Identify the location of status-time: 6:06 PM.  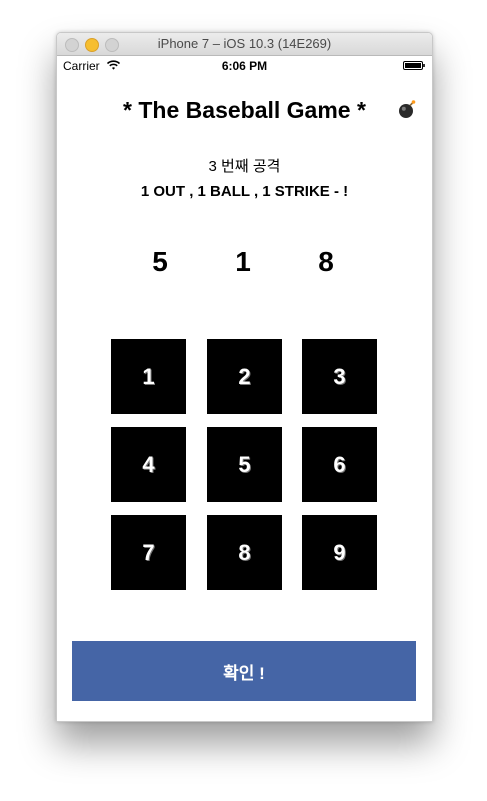
(244, 66).